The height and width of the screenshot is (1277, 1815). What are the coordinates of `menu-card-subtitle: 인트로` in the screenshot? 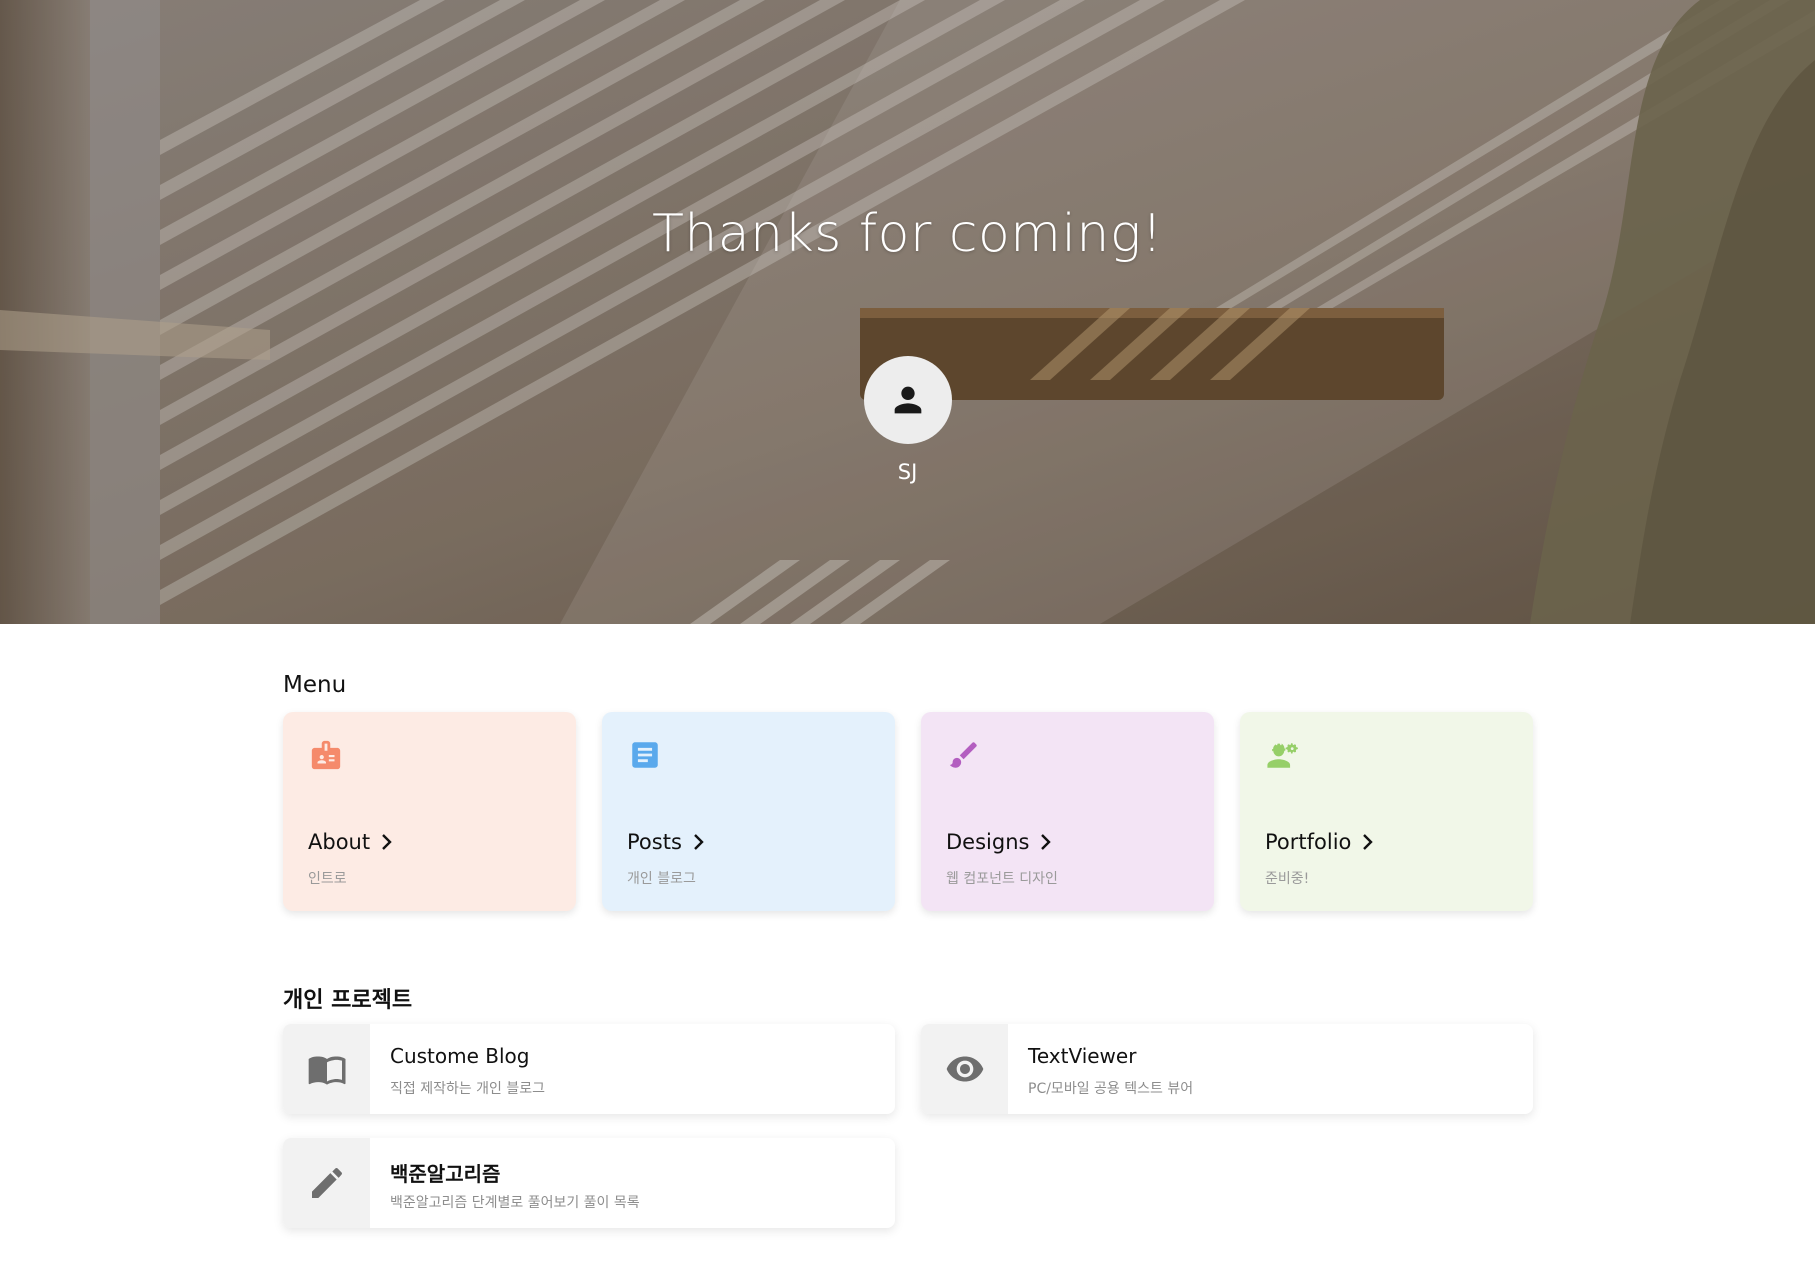 It's located at (327, 879).